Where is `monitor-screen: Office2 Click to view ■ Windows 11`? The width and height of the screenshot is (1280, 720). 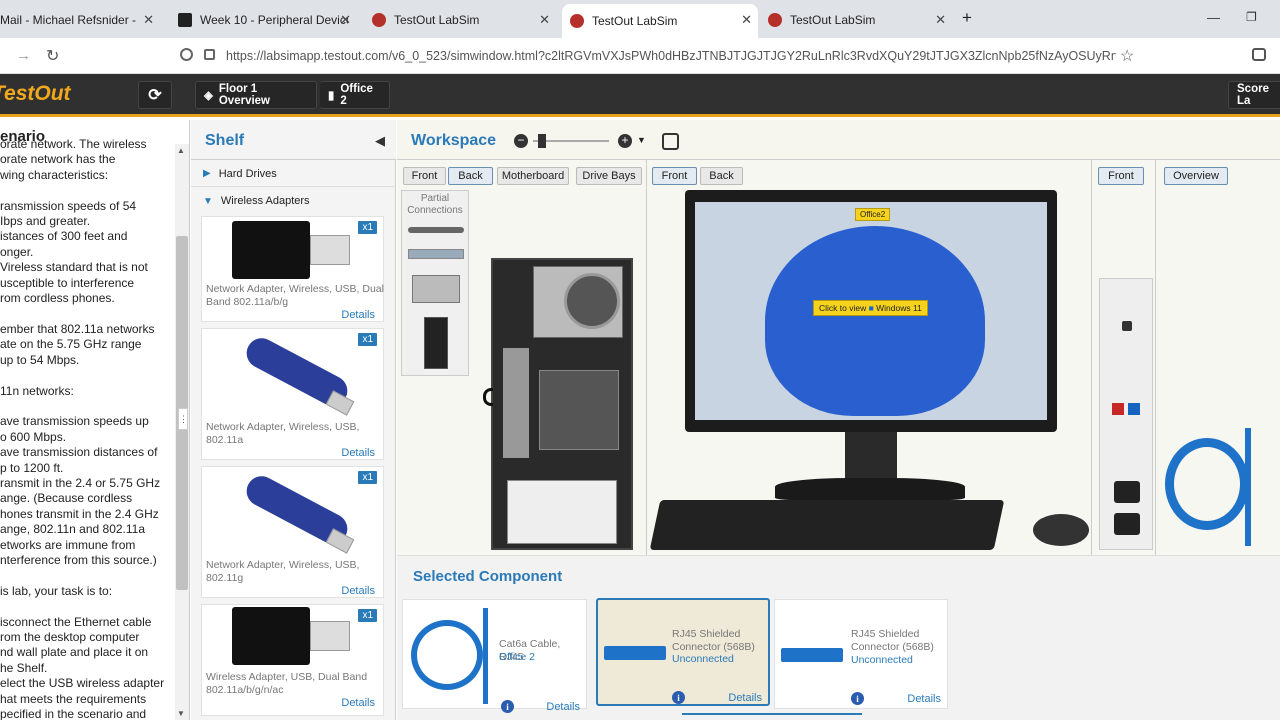
monitor-screen: Office2 Click to view ■ Windows 11 is located at coordinates (871, 311).